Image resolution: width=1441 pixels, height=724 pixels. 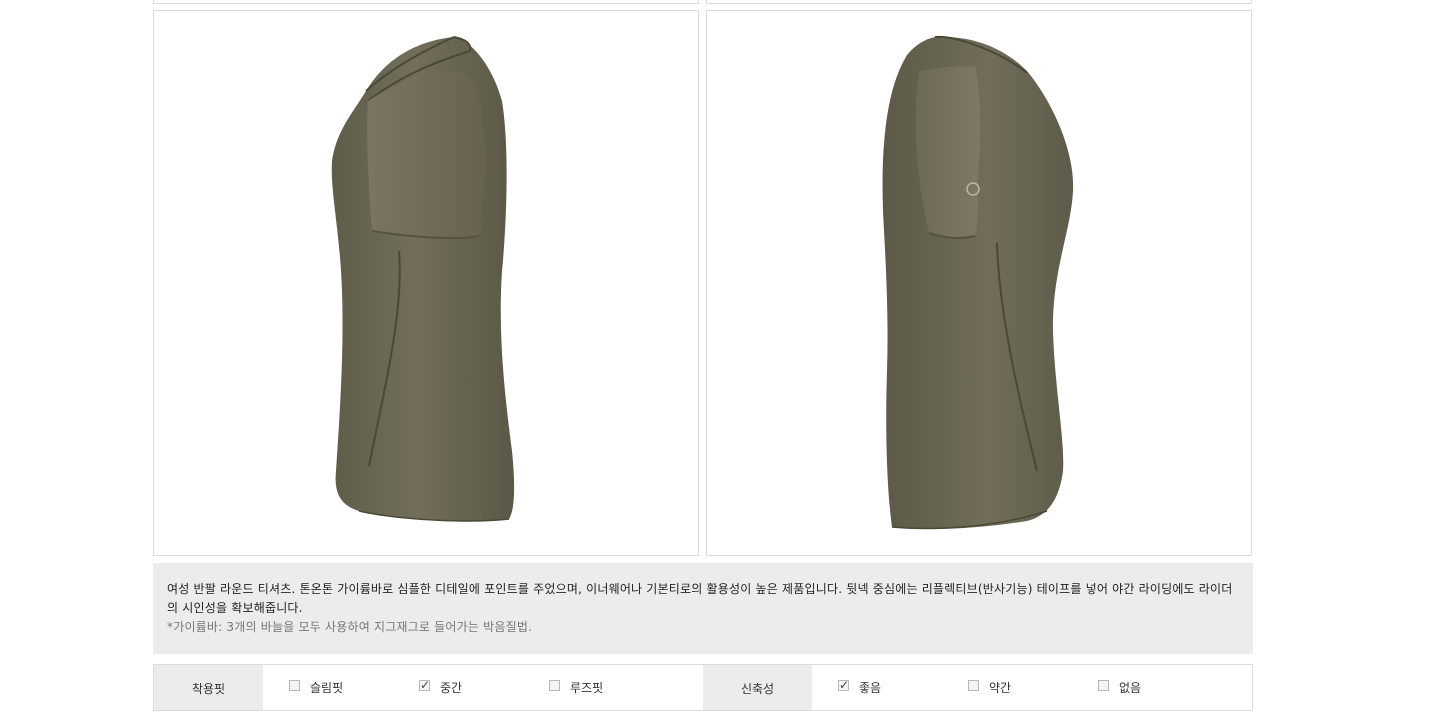 What do you see at coordinates (426, 2) in the screenshot?
I see `previous-photo-frame-left` at bounding box center [426, 2].